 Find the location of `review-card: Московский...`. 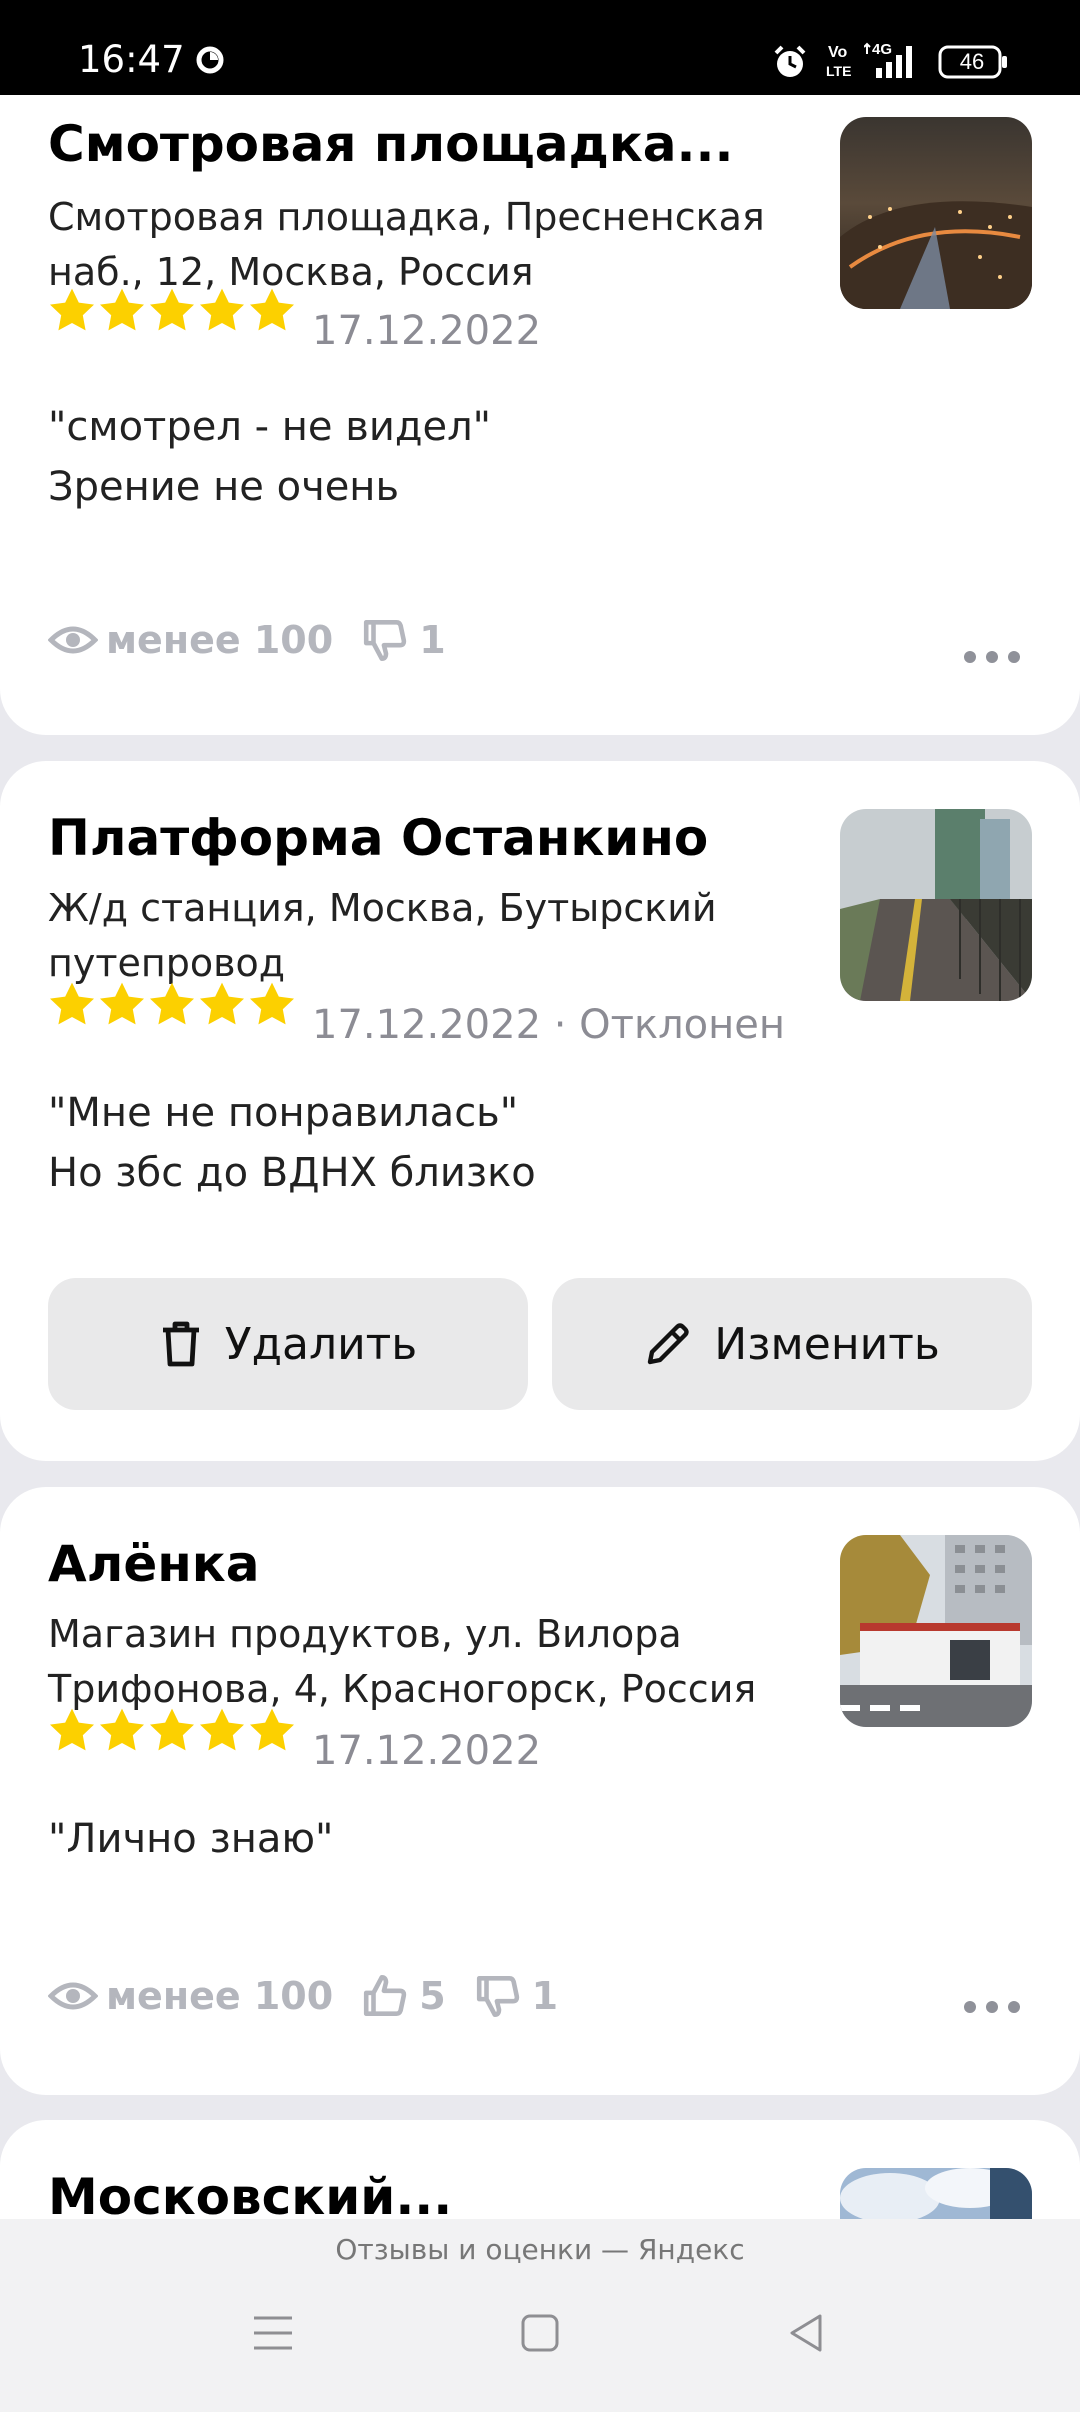

review-card: Московский... is located at coordinates (540, 2169).